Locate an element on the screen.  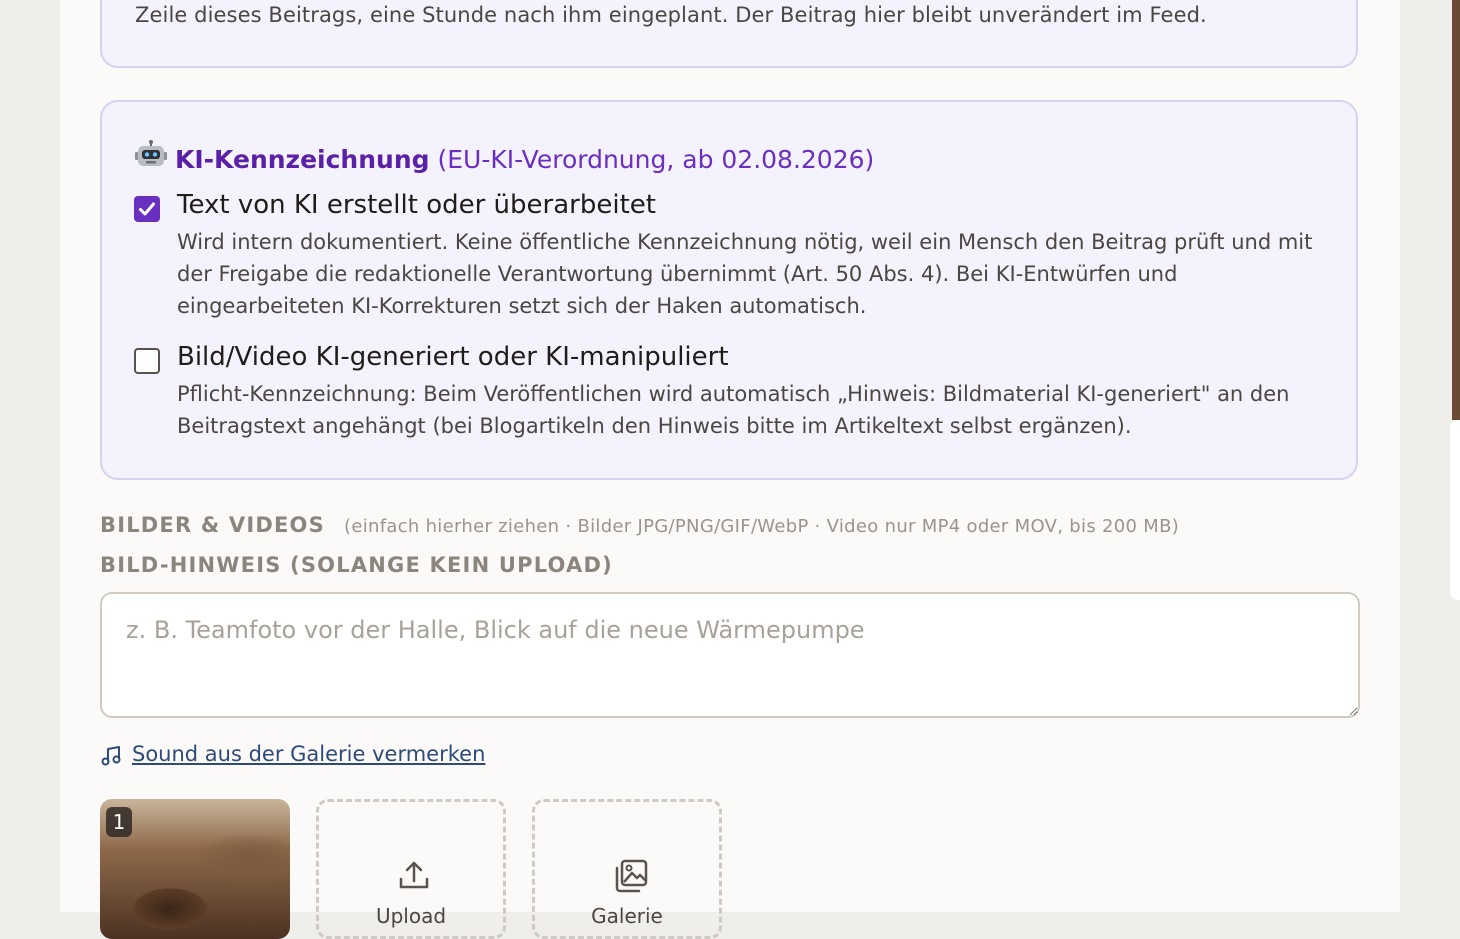
upload-button: Upload is located at coordinates (411, 869).